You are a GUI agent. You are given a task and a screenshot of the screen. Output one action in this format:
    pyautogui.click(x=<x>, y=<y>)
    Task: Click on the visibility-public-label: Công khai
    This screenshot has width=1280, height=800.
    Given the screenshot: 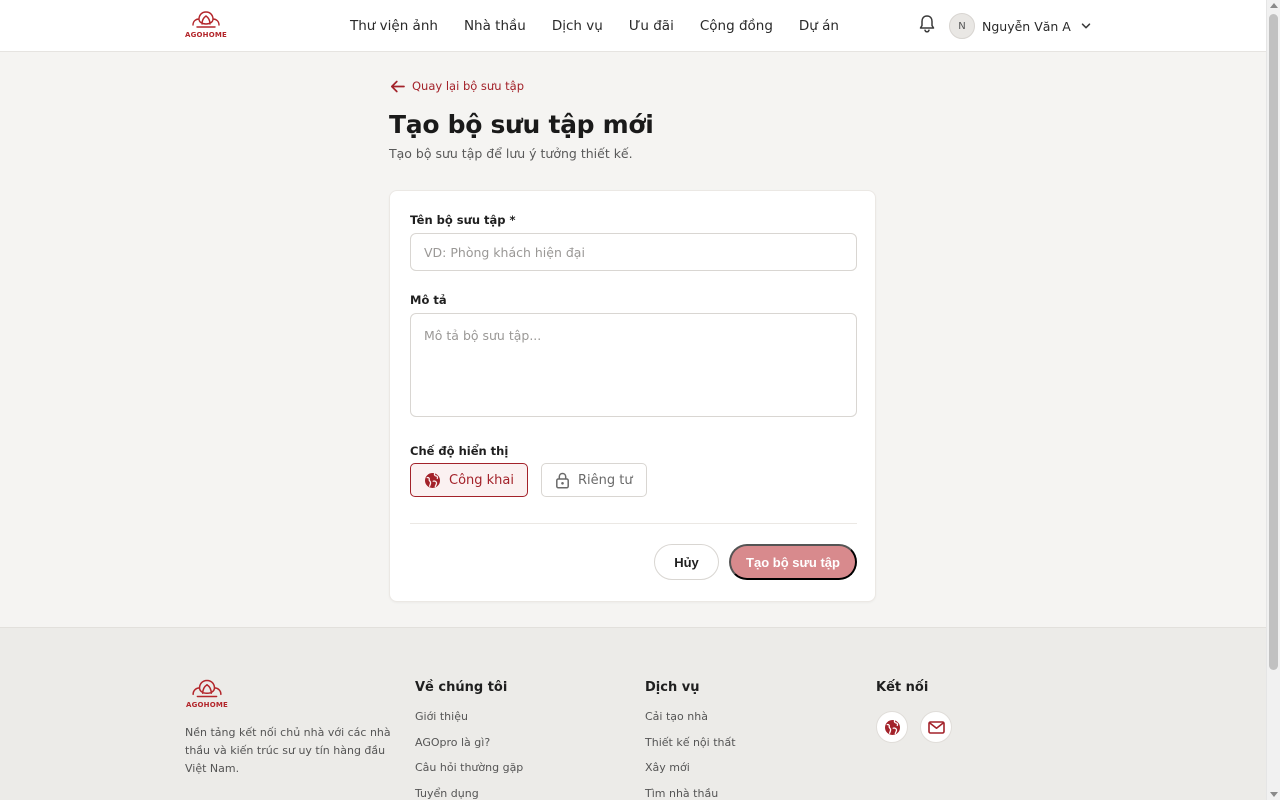 What is the action you would take?
    pyautogui.click(x=481, y=480)
    